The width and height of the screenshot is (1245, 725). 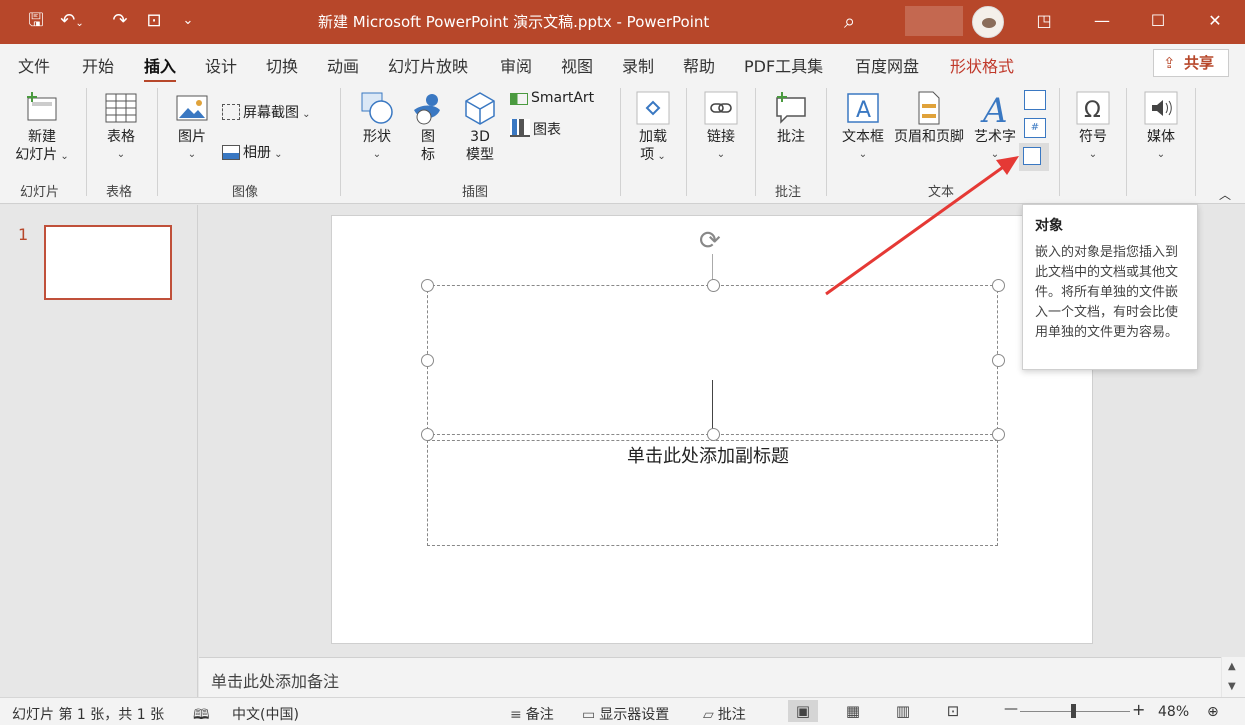 I want to click on avatar, so click(x=988, y=22).